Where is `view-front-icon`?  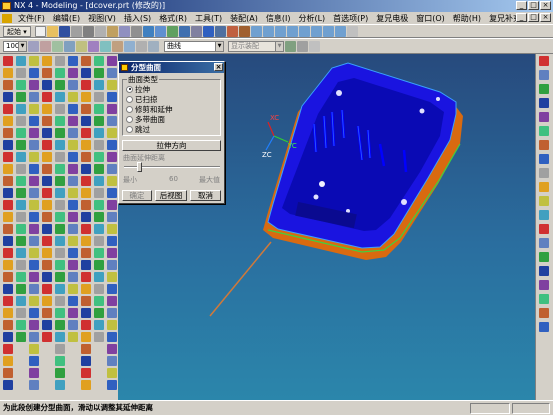
view-front-icon is located at coordinates (256, 31).